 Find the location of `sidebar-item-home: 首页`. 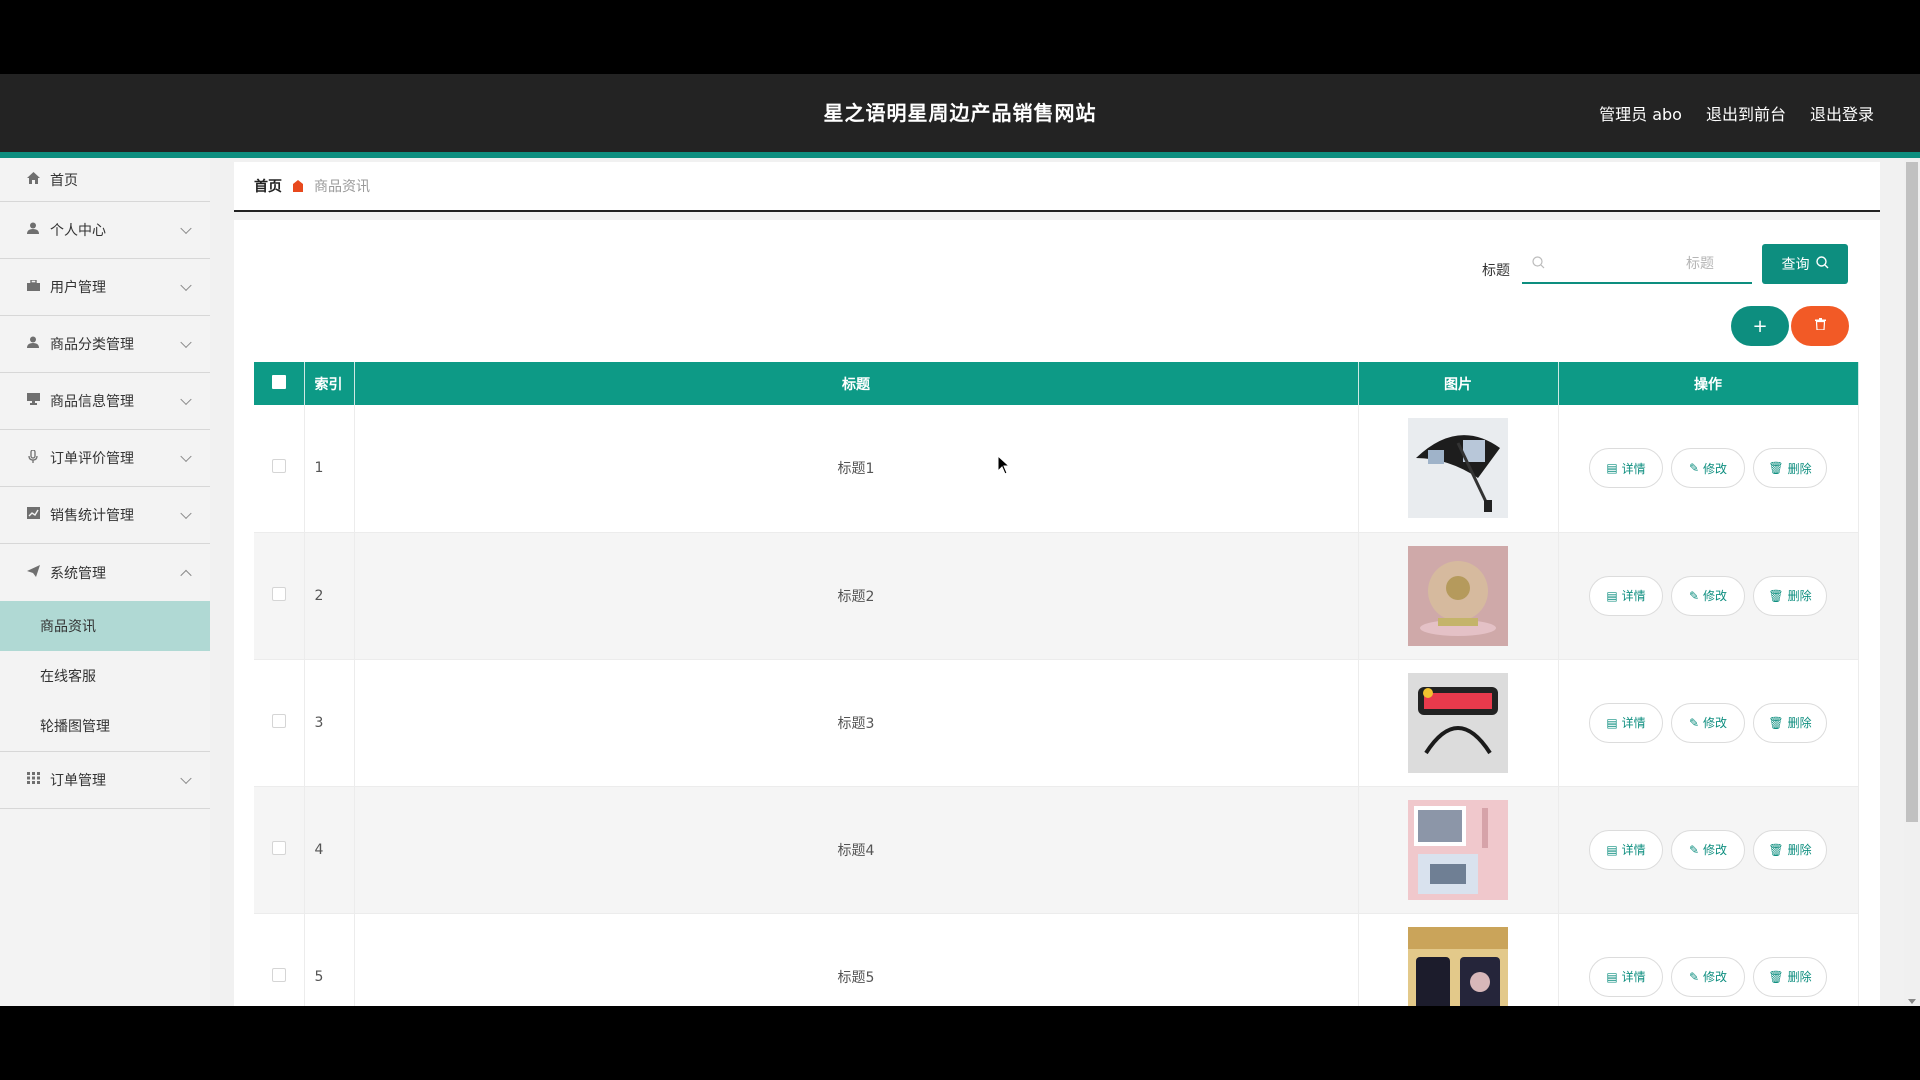

sidebar-item-home: 首页 is located at coordinates (105, 180).